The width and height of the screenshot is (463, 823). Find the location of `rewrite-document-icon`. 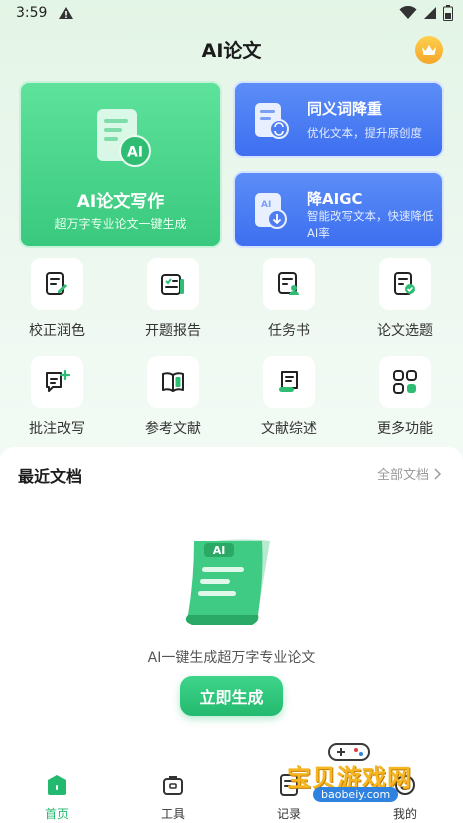

rewrite-document-icon is located at coordinates (272, 121).